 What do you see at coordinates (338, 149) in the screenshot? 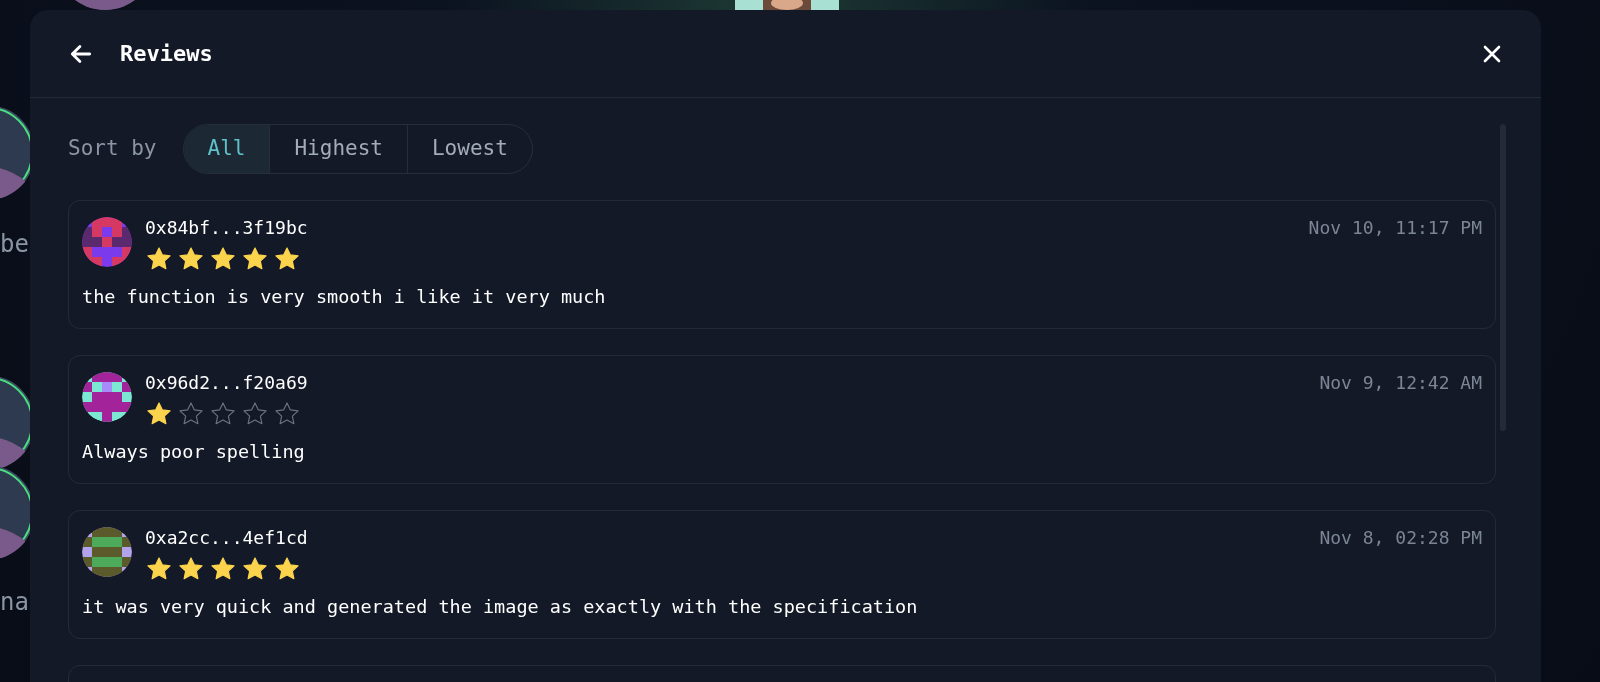
I see `sort-tab: Highest` at bounding box center [338, 149].